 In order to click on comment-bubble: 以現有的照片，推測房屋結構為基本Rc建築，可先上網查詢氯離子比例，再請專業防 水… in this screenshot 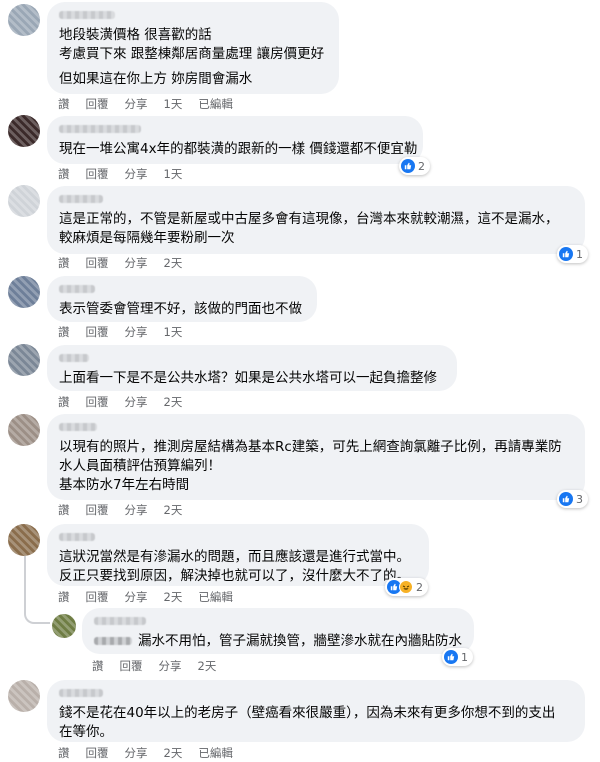, I will do `click(316, 457)`.